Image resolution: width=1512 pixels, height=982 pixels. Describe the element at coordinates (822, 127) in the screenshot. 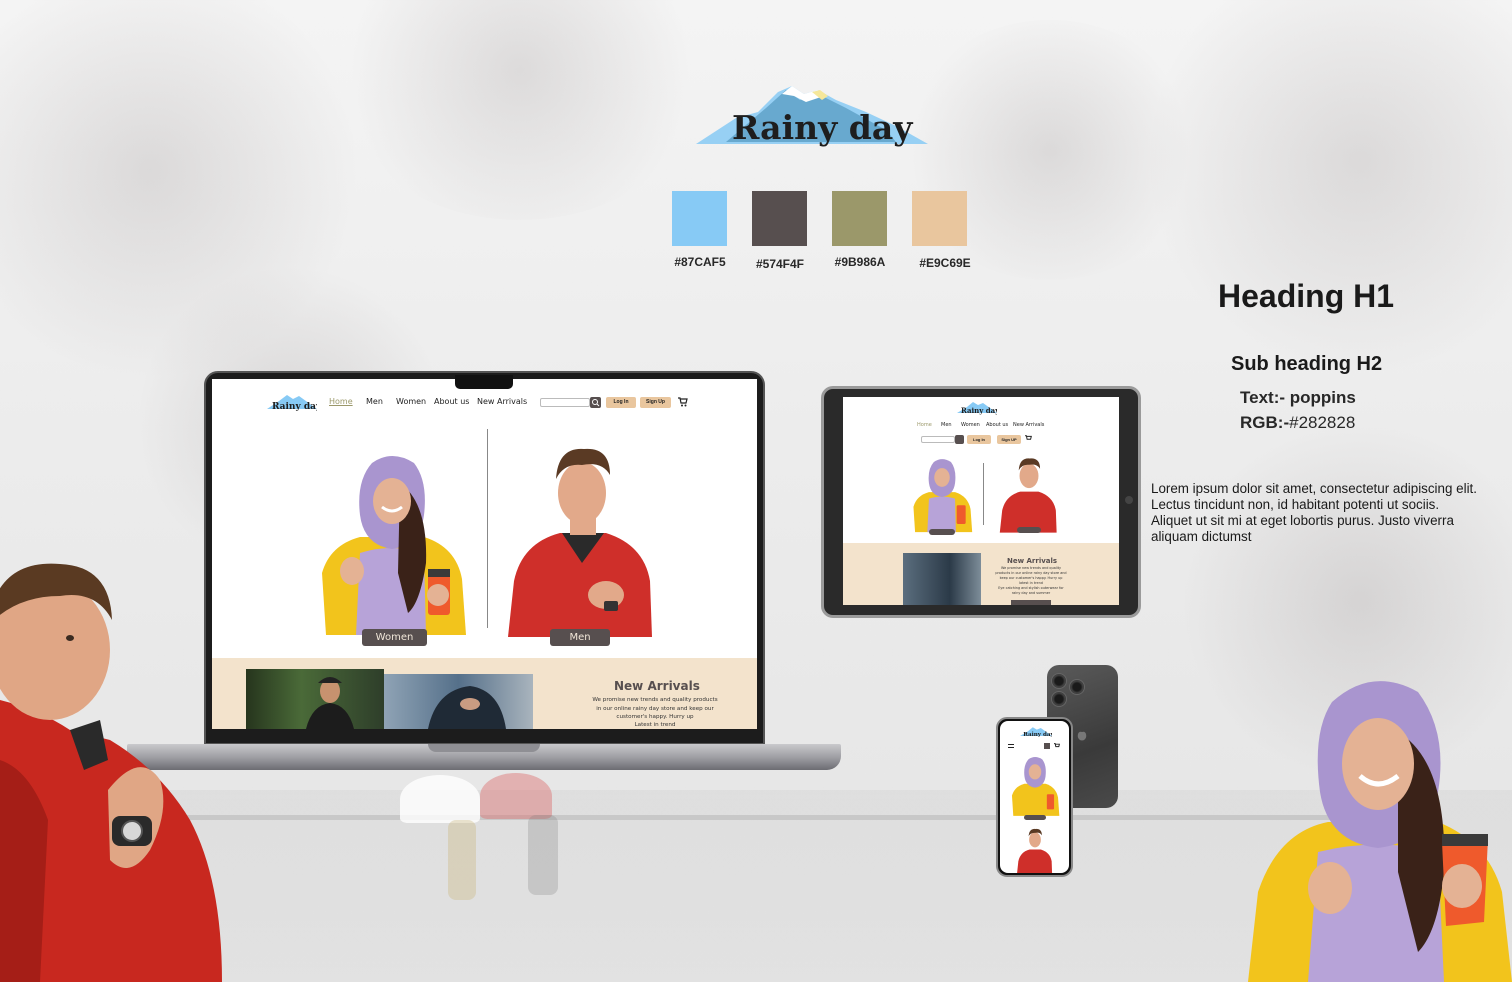

I see `brand-wordmark: Rainy day` at that location.